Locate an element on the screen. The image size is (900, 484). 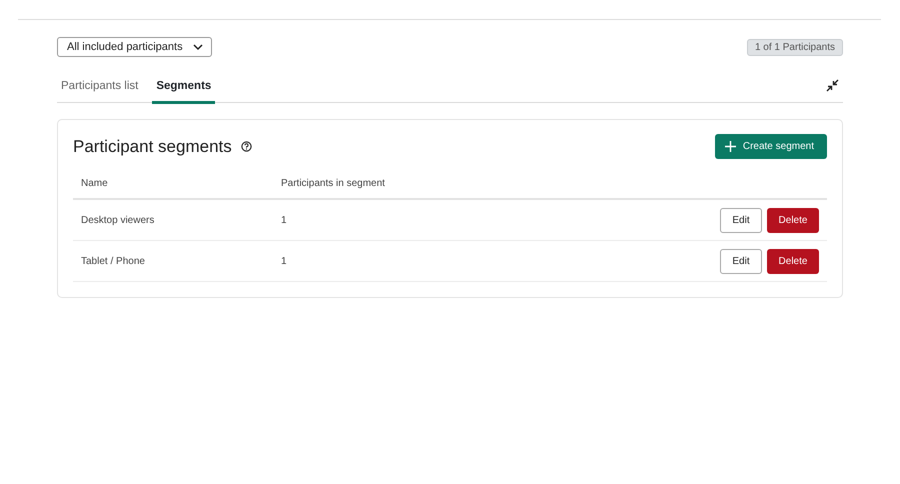
collapse-icon is located at coordinates (832, 85).